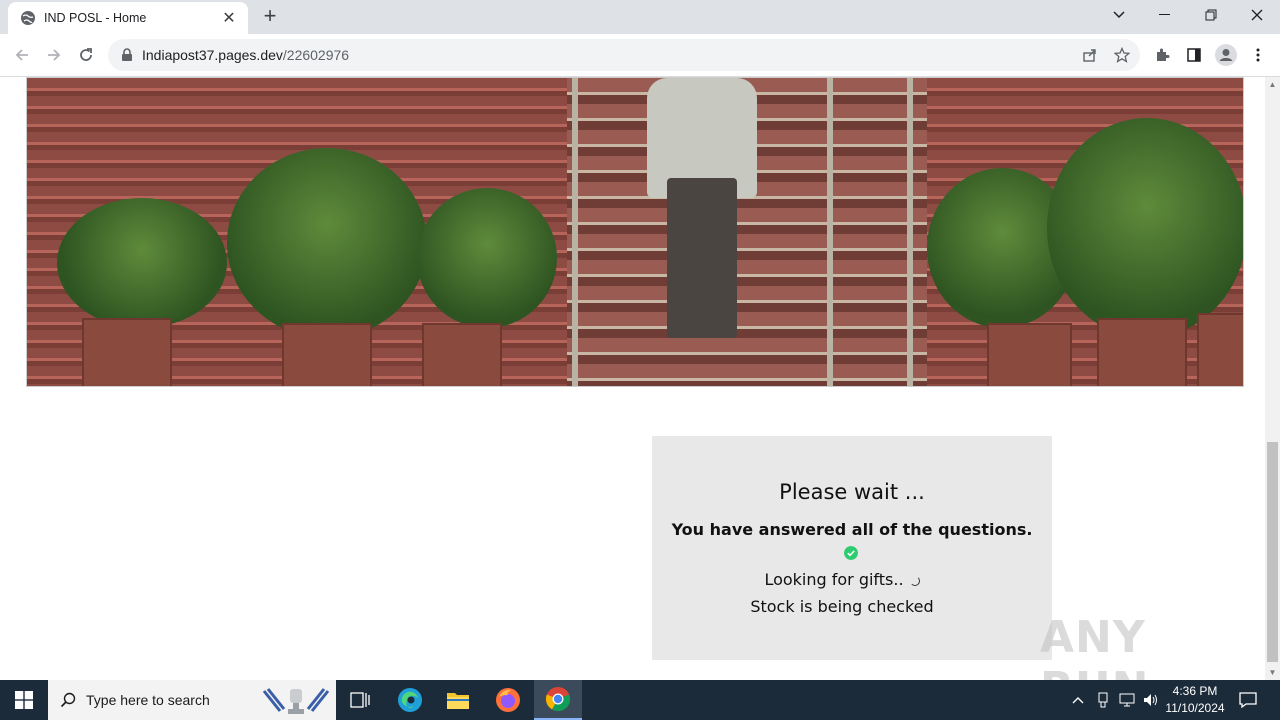 The width and height of the screenshot is (1280, 720). I want to click on address-bar: Indiapost37.pages.dev/22602976, so click(624, 55).